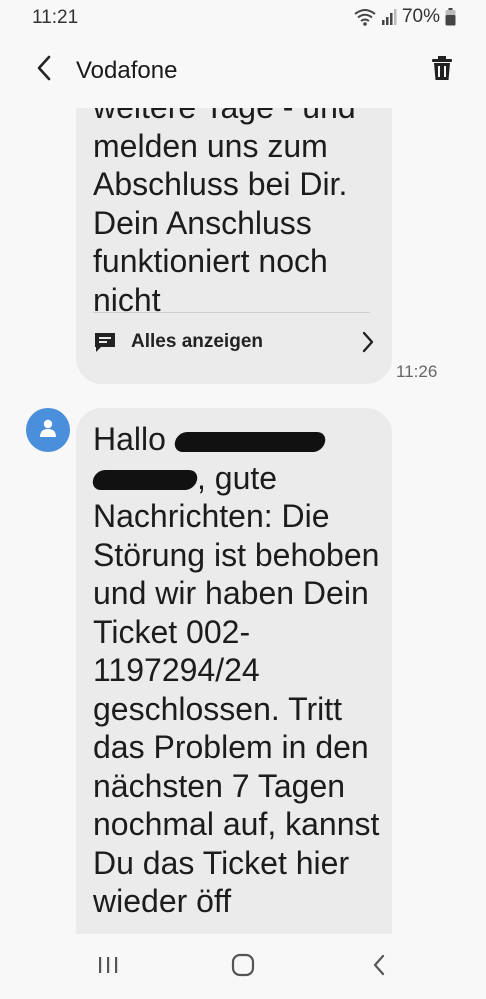 Image resolution: width=486 pixels, height=999 pixels. Describe the element at coordinates (389, 17) in the screenshot. I see `signal-icon` at that location.